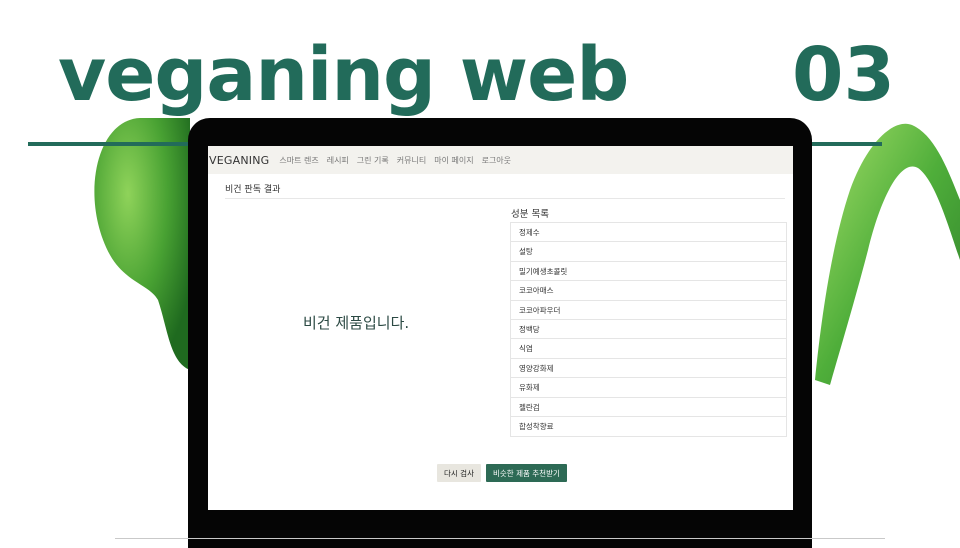 The image size is (960, 548). Describe the element at coordinates (648, 291) in the screenshot. I see `ingredient-item: 코코아매스` at that location.